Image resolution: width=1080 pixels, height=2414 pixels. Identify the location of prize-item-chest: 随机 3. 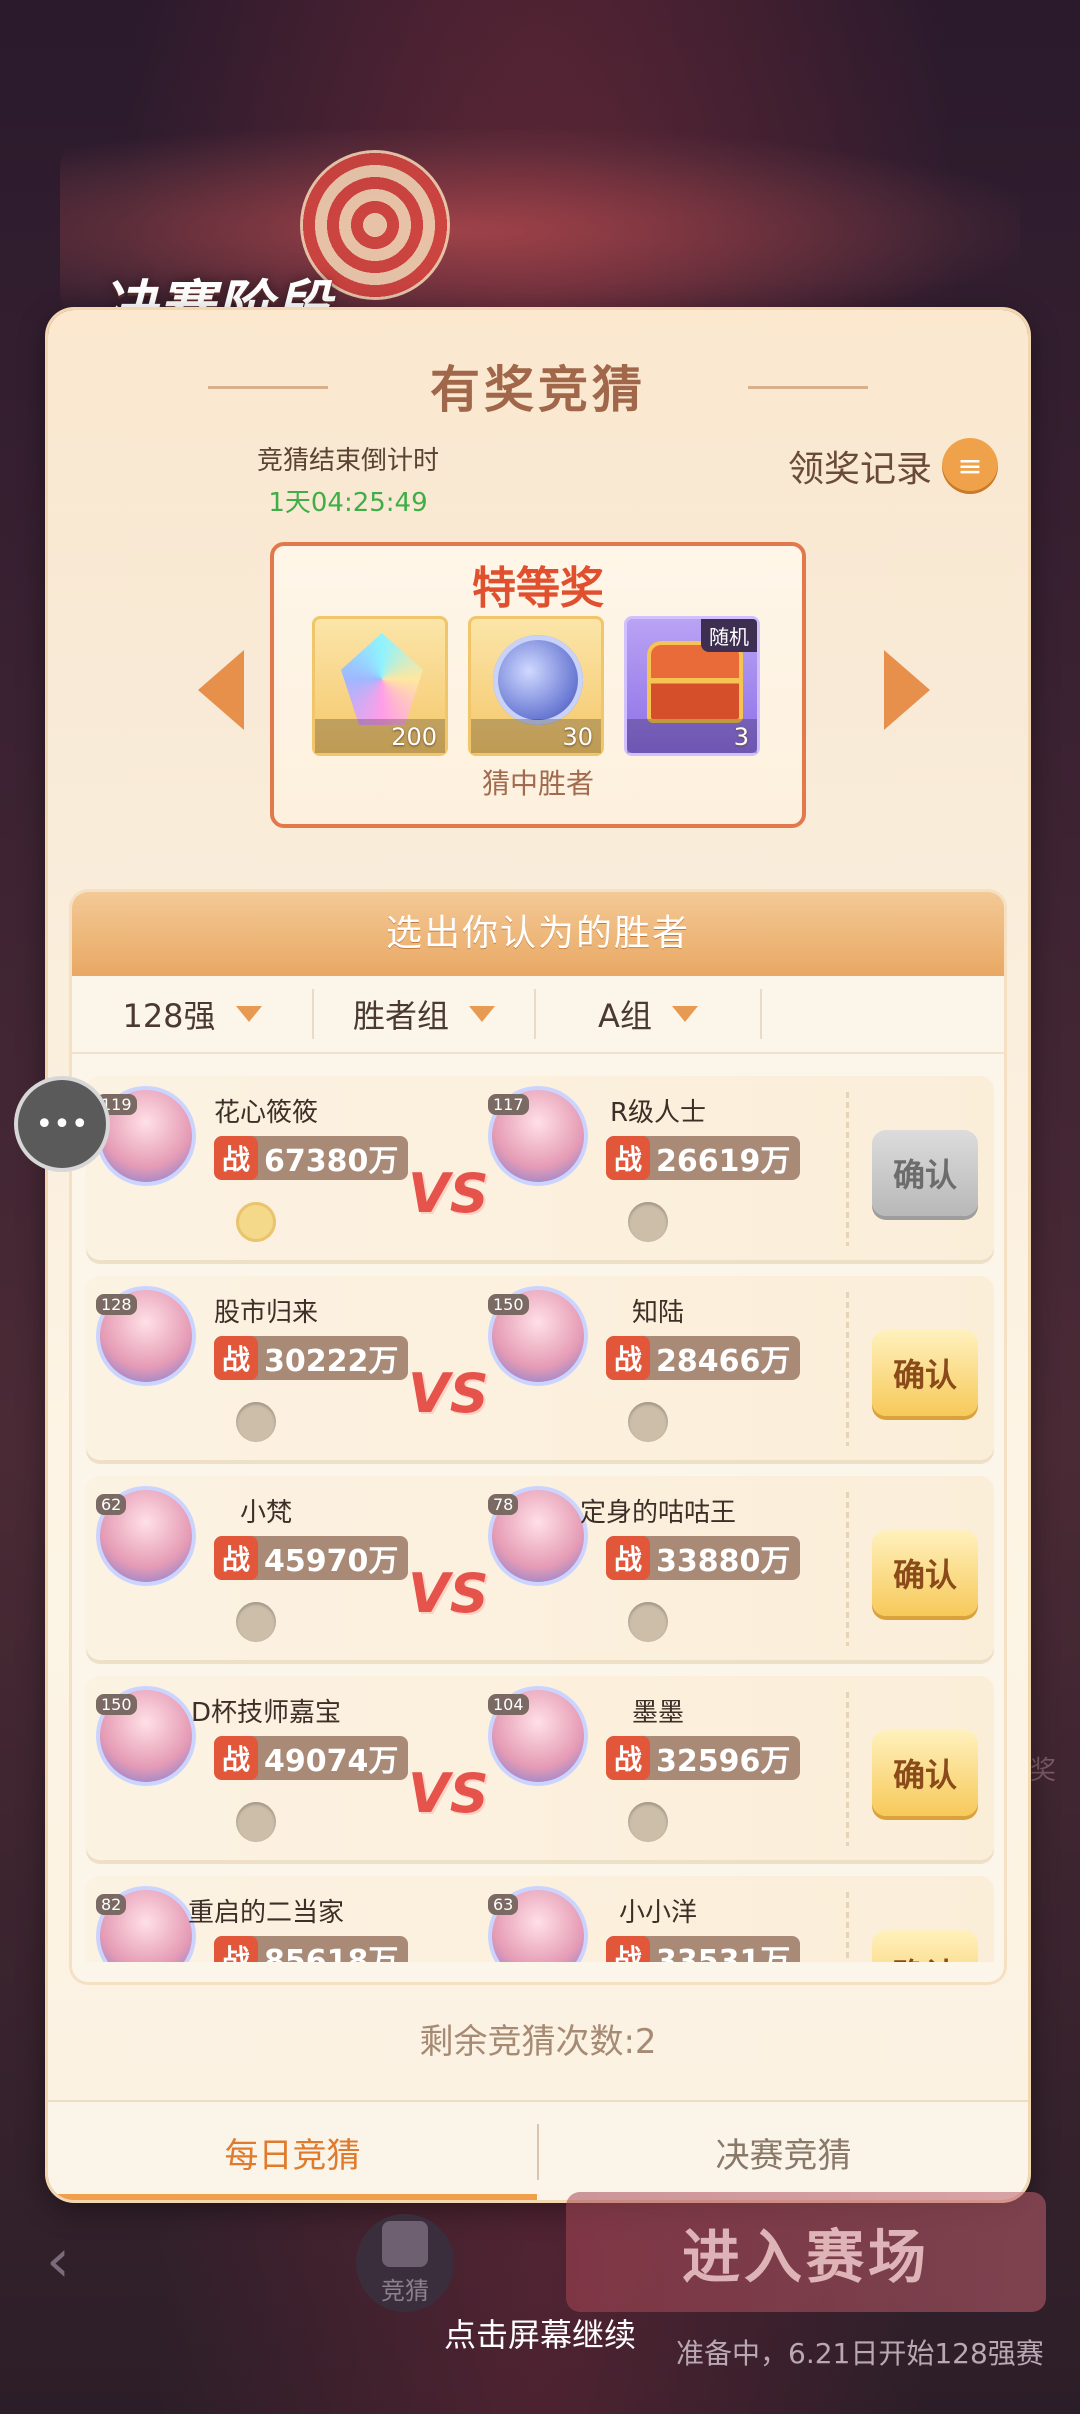
(692, 686).